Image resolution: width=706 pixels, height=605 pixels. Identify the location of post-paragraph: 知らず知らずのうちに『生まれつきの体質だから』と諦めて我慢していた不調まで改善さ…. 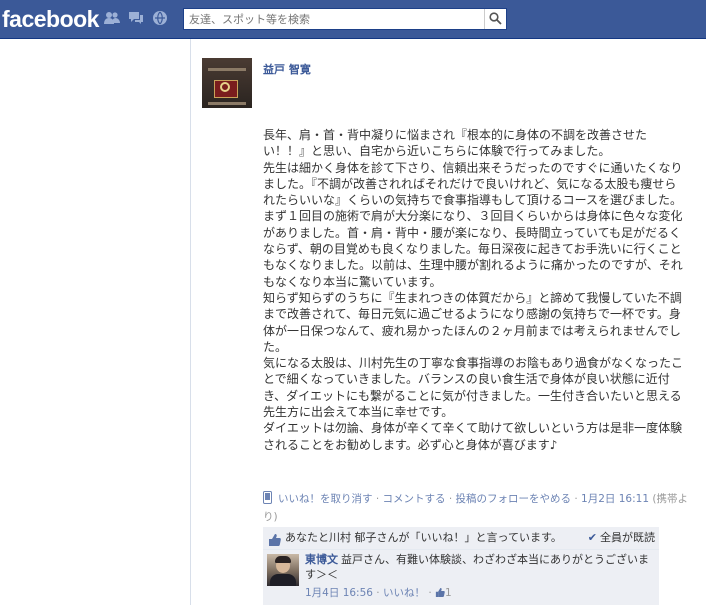
(472, 322).